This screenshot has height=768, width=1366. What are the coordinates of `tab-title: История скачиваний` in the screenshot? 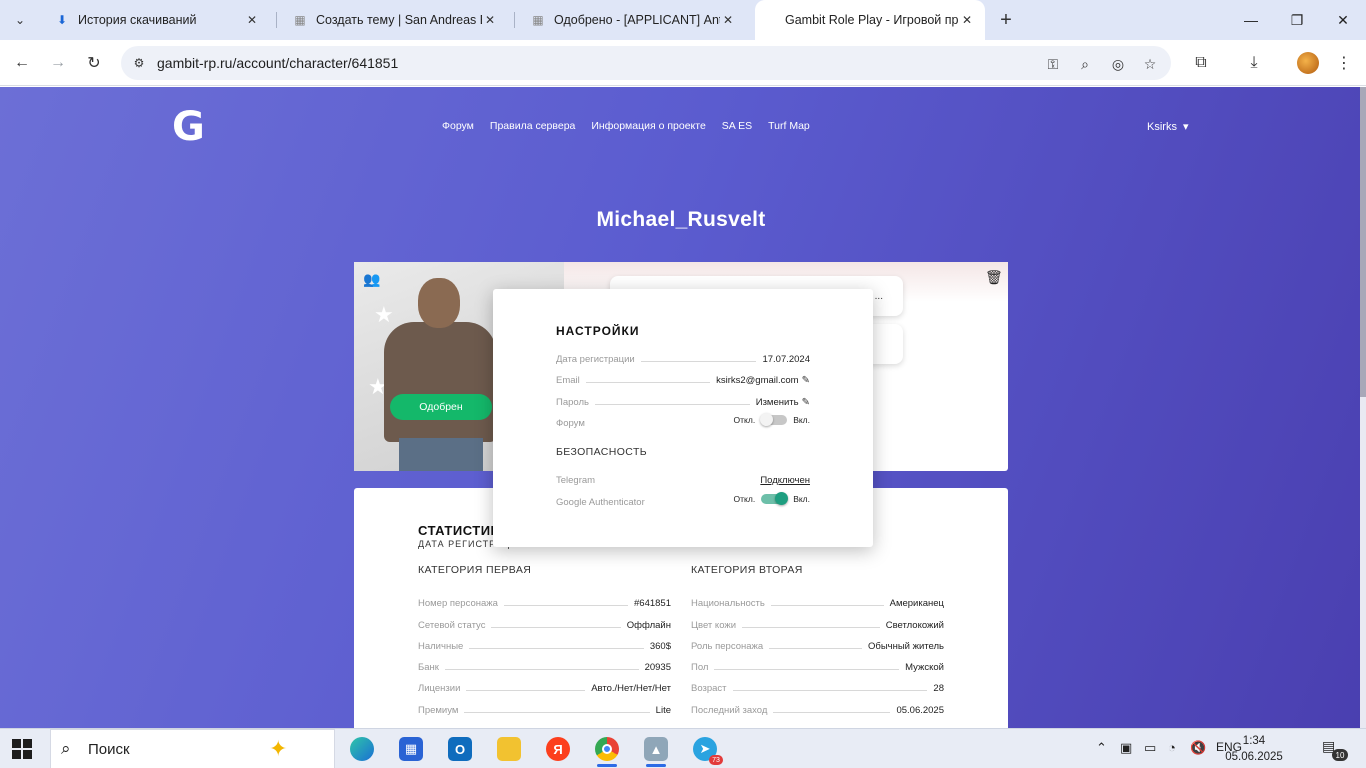 It's located at (137, 20).